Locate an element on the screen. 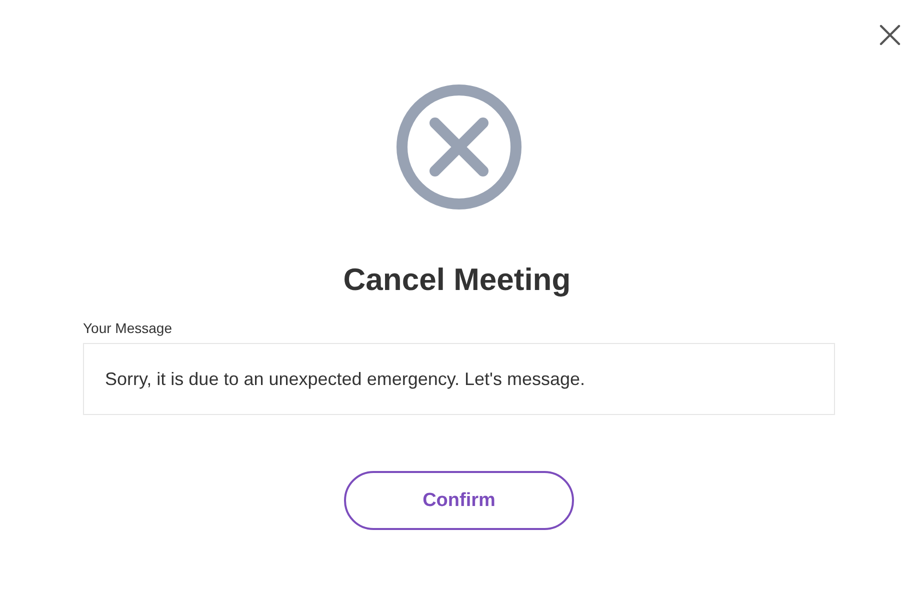  field-label: Your Message is located at coordinates (128, 328).